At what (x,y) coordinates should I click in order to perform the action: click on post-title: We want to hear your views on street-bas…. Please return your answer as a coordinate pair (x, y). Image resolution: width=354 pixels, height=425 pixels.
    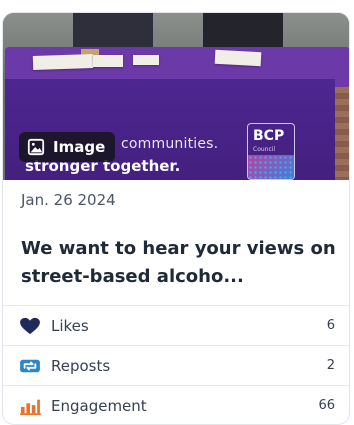
    Looking at the image, I should click on (181, 263).